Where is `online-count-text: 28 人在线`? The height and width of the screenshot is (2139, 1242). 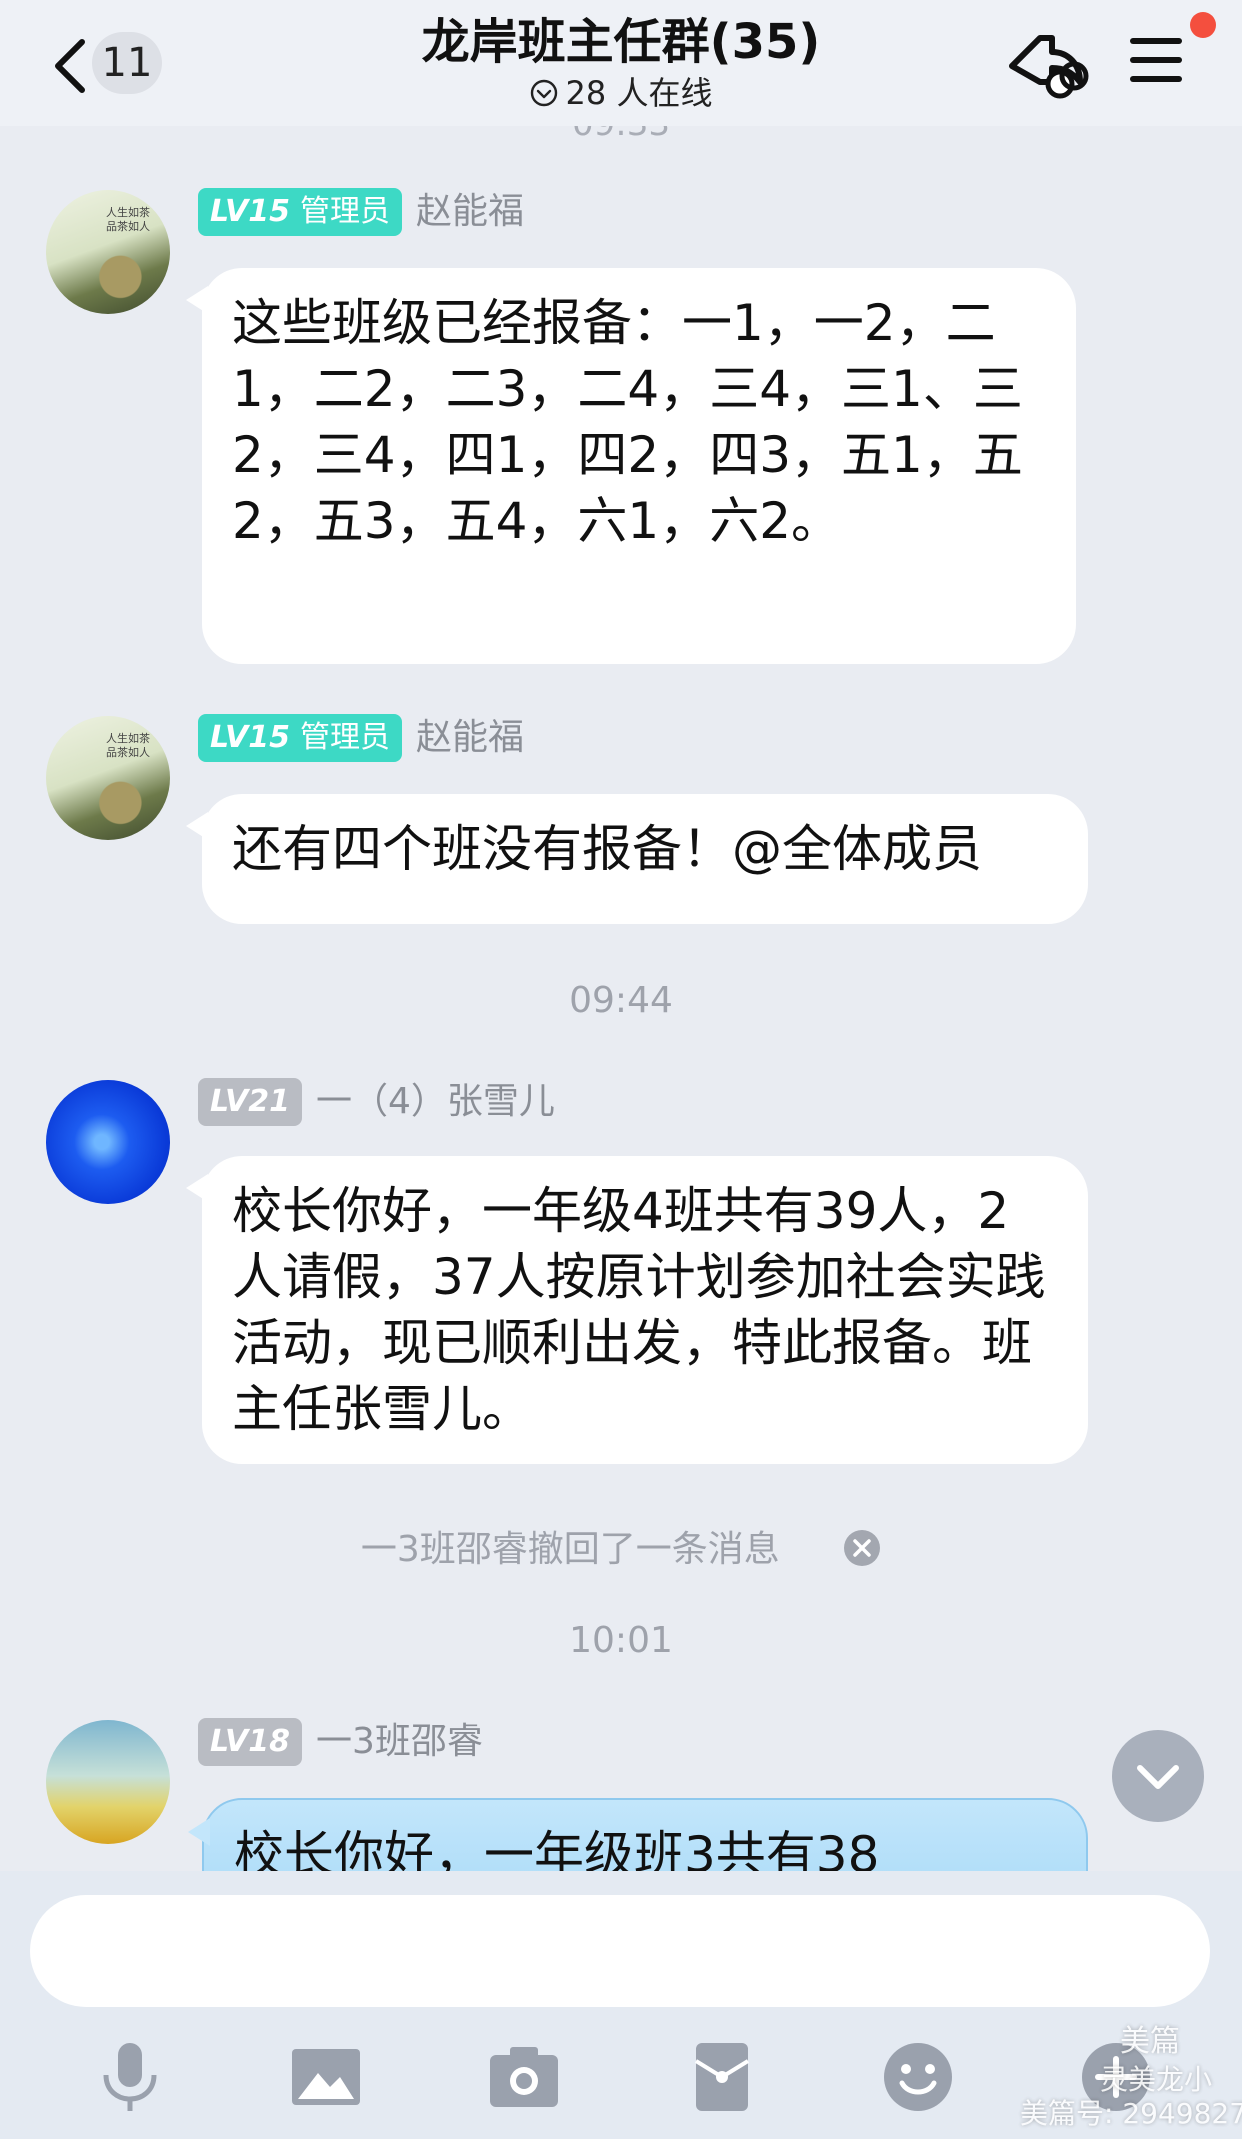 online-count-text: 28 人在线 is located at coordinates (639, 93).